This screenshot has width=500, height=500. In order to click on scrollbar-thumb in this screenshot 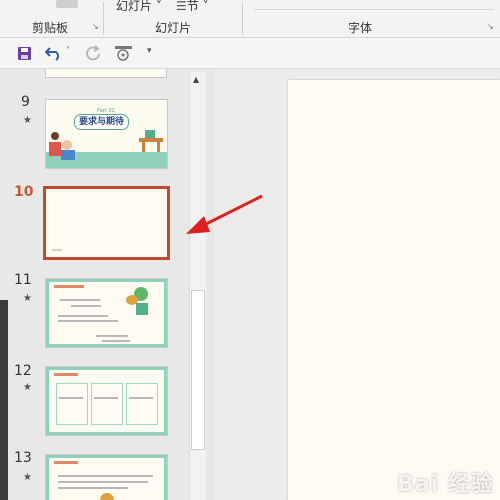, I will do `click(198, 370)`.